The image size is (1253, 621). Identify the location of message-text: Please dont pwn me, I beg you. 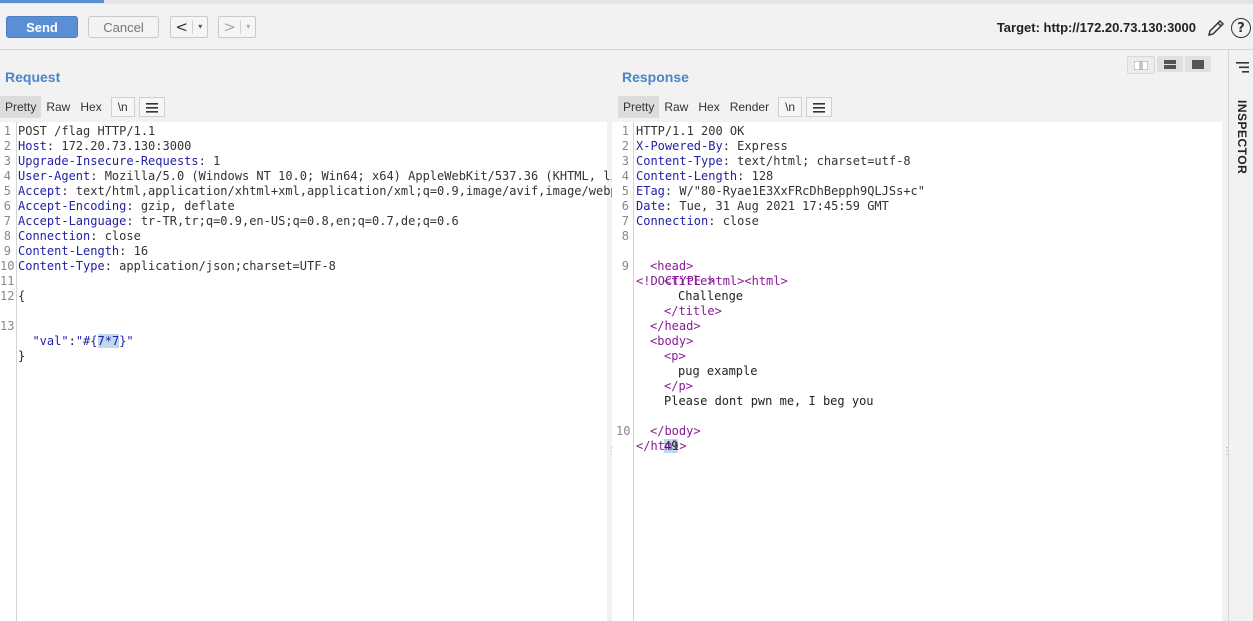
(769, 401).